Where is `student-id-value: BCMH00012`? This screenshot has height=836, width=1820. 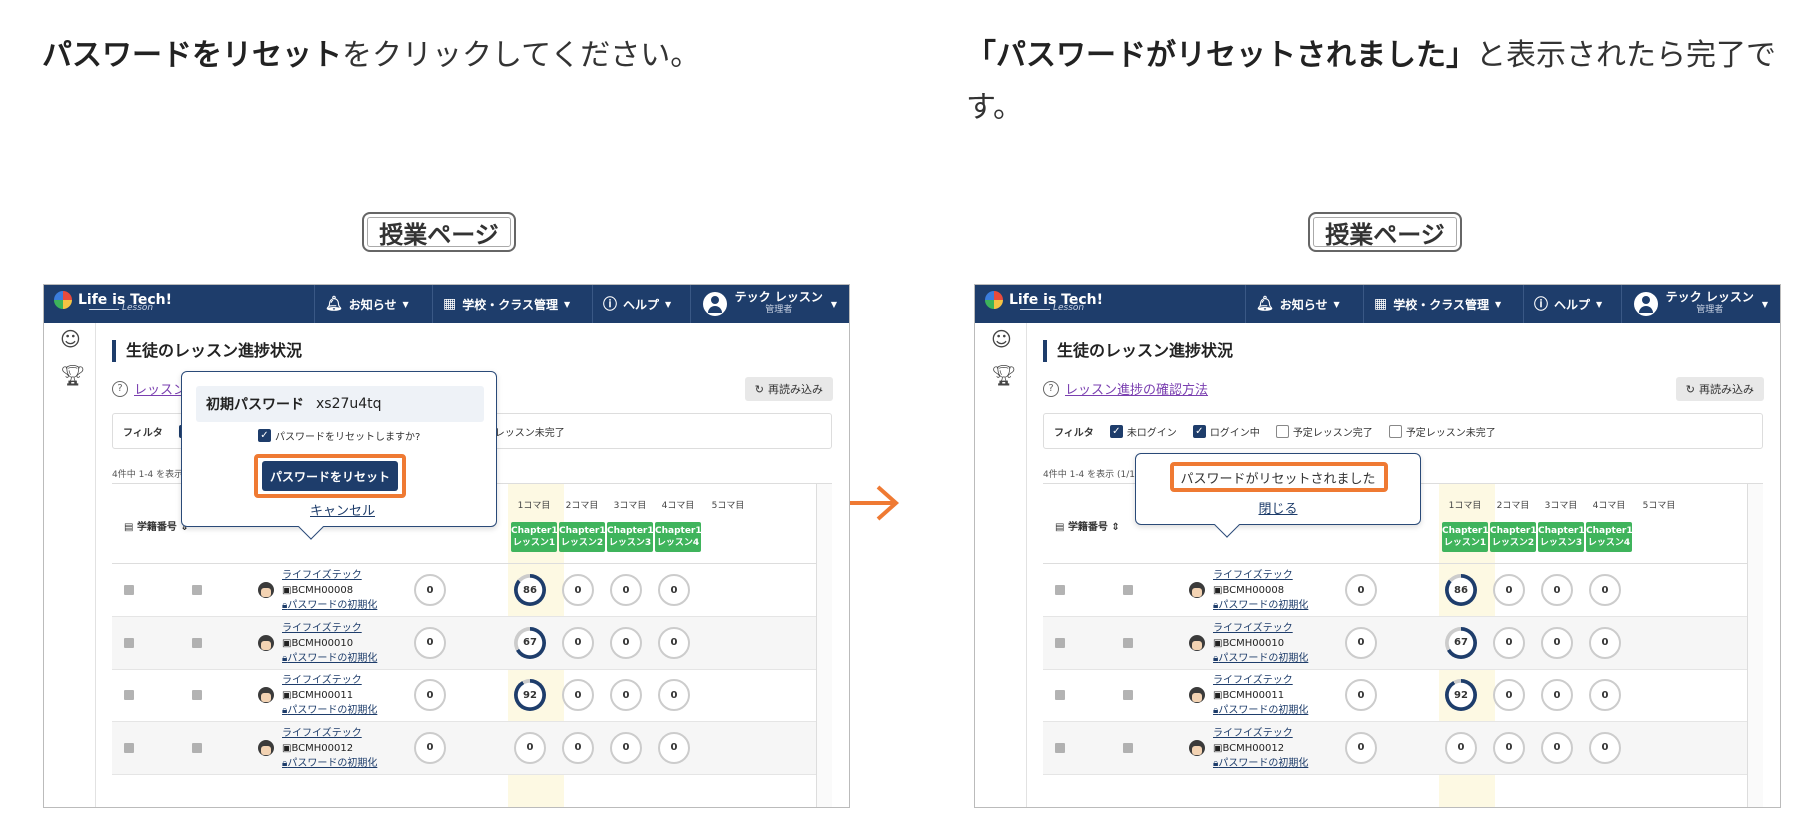
student-id-value: BCMH00012 is located at coordinates (322, 748).